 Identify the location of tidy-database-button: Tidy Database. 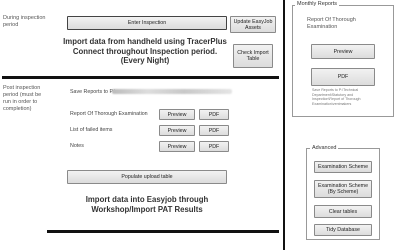
(343, 230).